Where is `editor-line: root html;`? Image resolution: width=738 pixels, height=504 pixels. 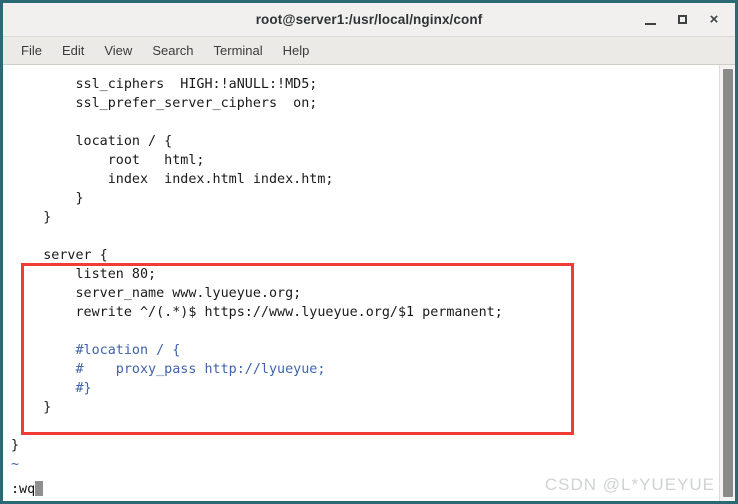 editor-line: root html; is located at coordinates (108, 160).